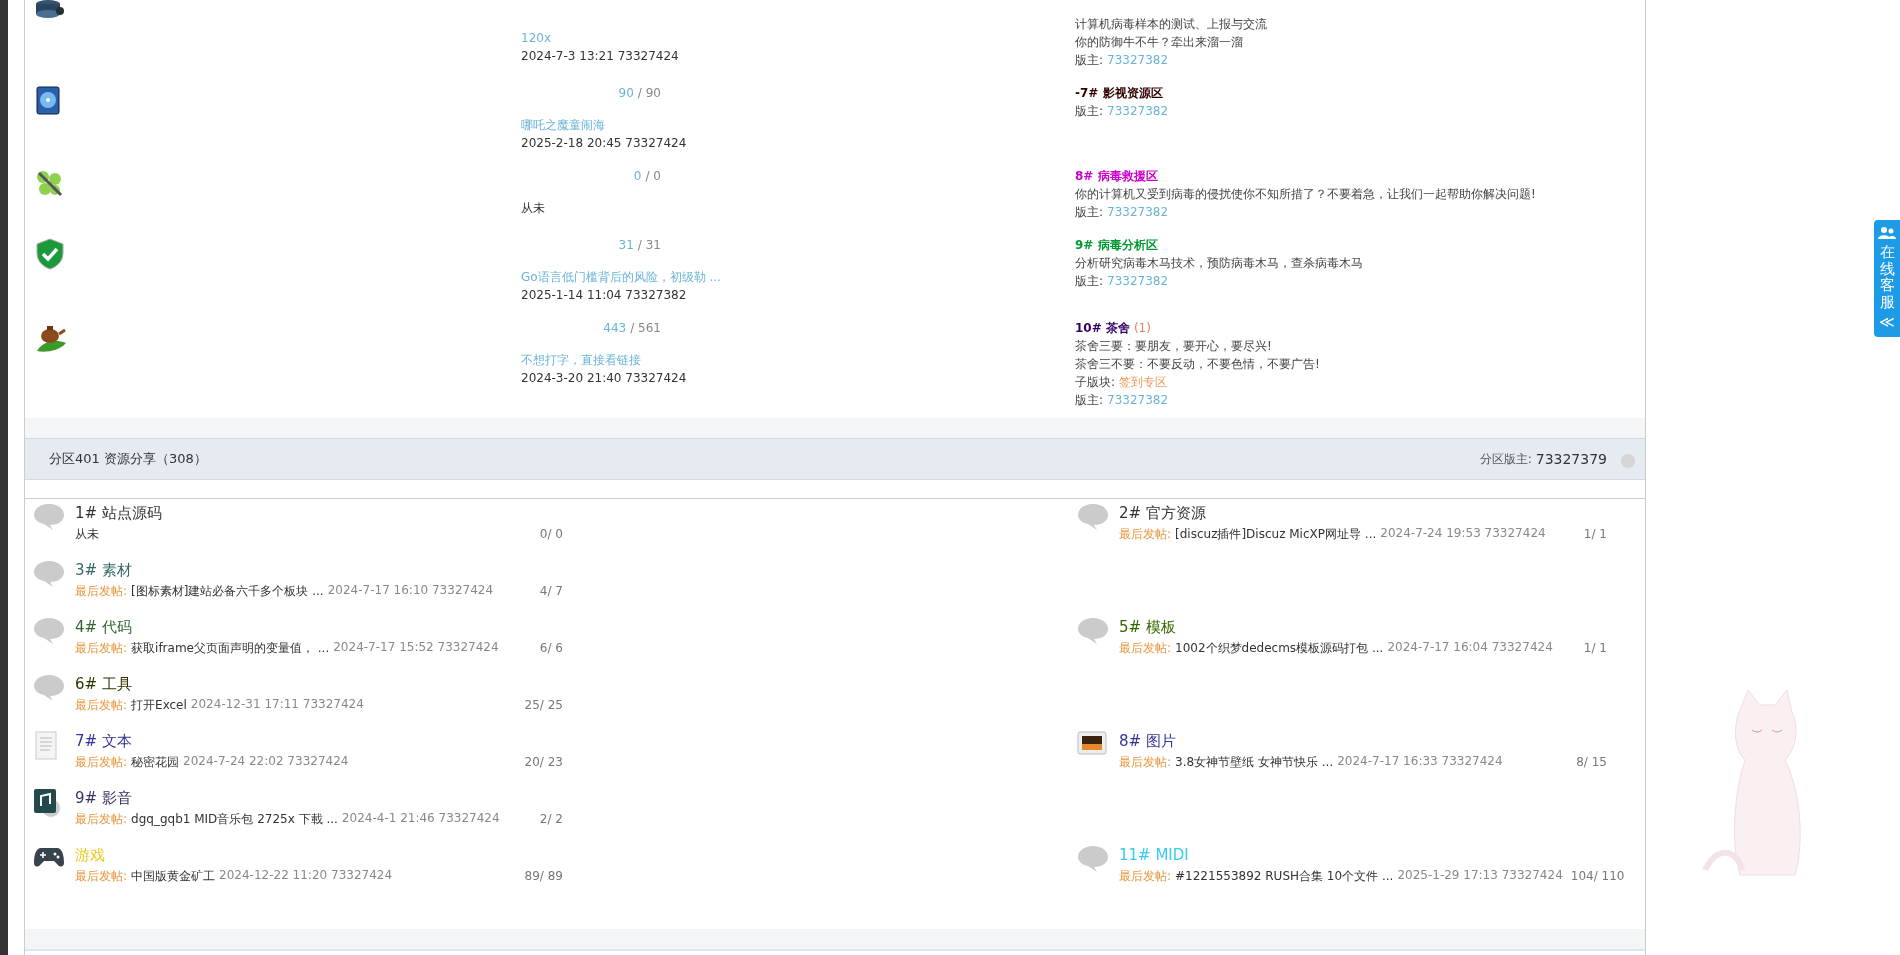 The height and width of the screenshot is (955, 1900). I want to click on post-counts: 25/ 25, so click(543, 705).